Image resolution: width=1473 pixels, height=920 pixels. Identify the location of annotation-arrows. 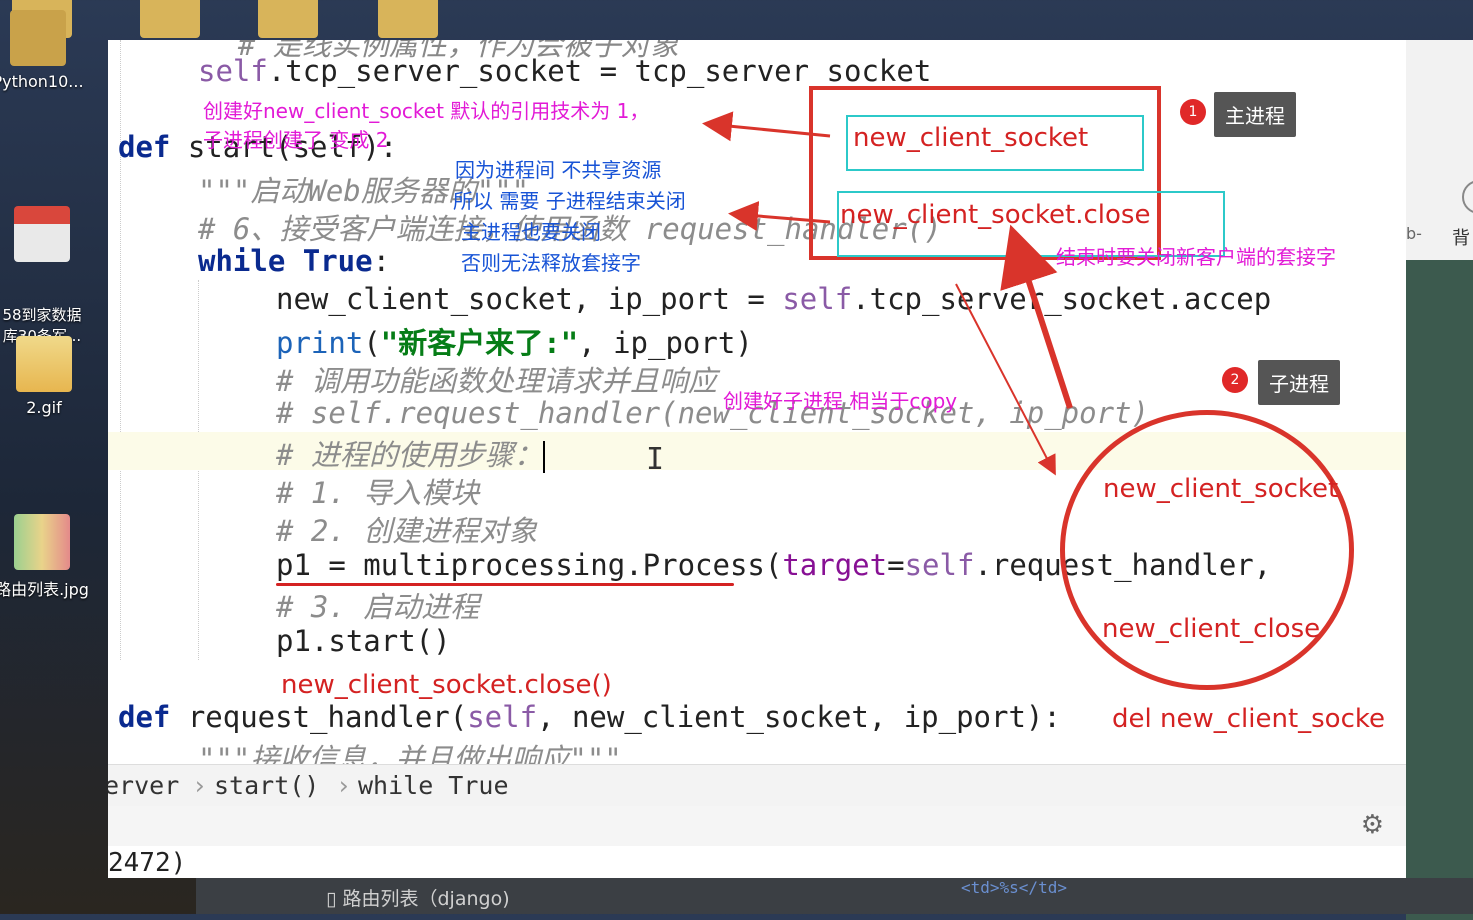
(887, 293).